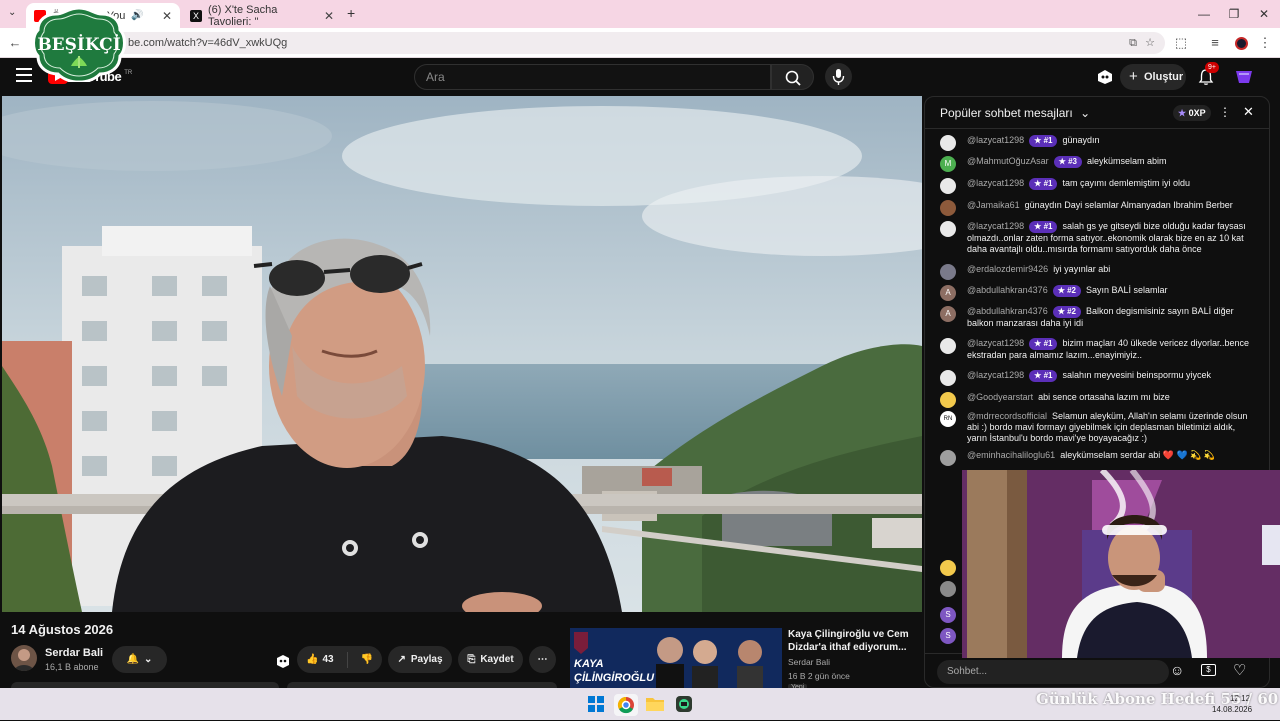  Describe the element at coordinates (1215, 43) in the screenshot. I see `media-control-icon: ≡` at that location.